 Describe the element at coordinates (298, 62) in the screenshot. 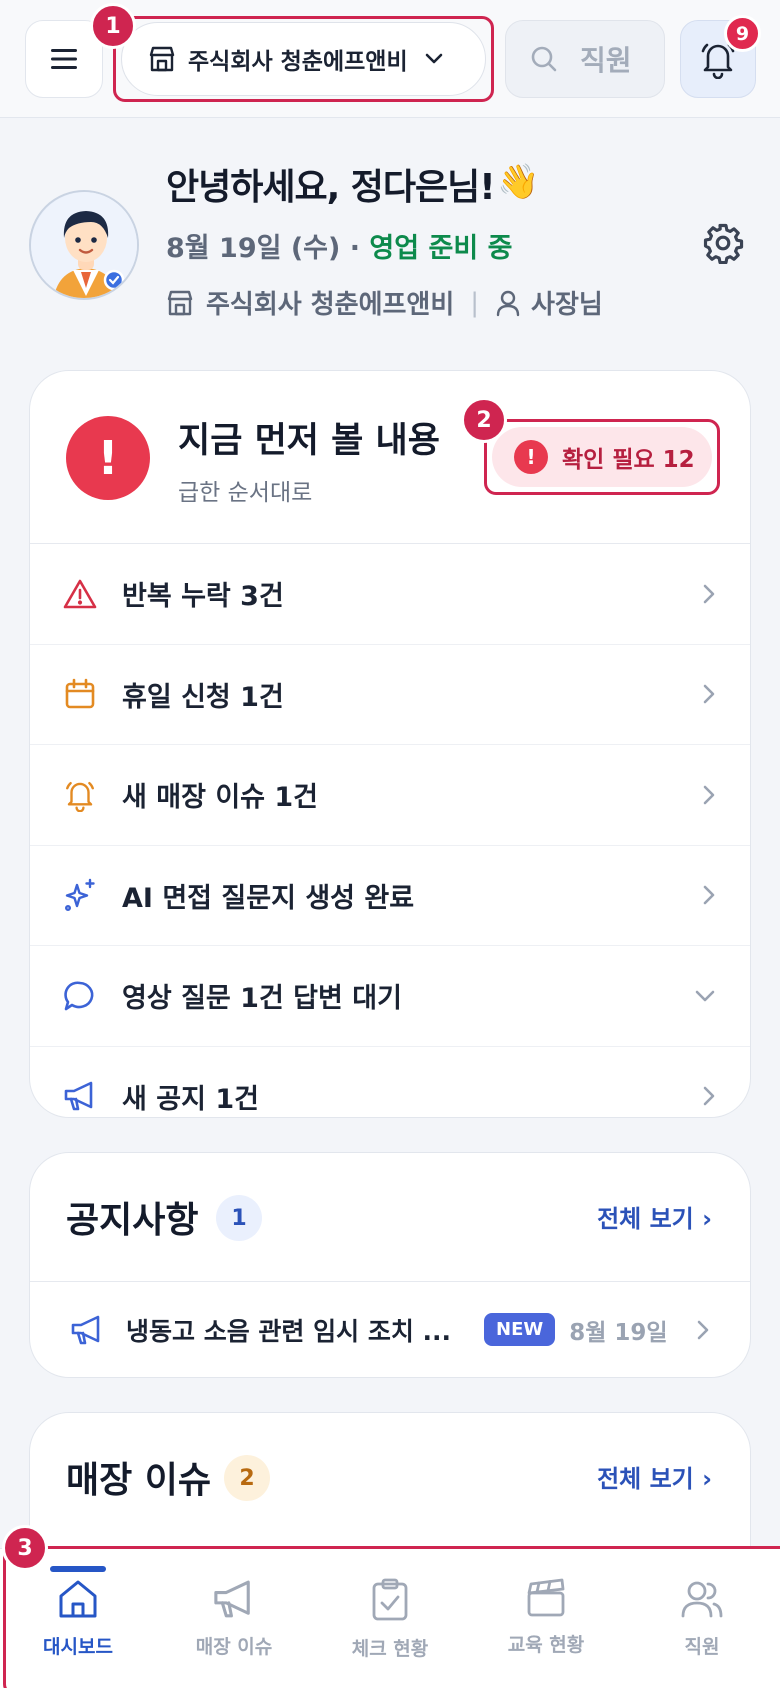

I see `store-name: 주식회사 청춘에프앤비` at that location.